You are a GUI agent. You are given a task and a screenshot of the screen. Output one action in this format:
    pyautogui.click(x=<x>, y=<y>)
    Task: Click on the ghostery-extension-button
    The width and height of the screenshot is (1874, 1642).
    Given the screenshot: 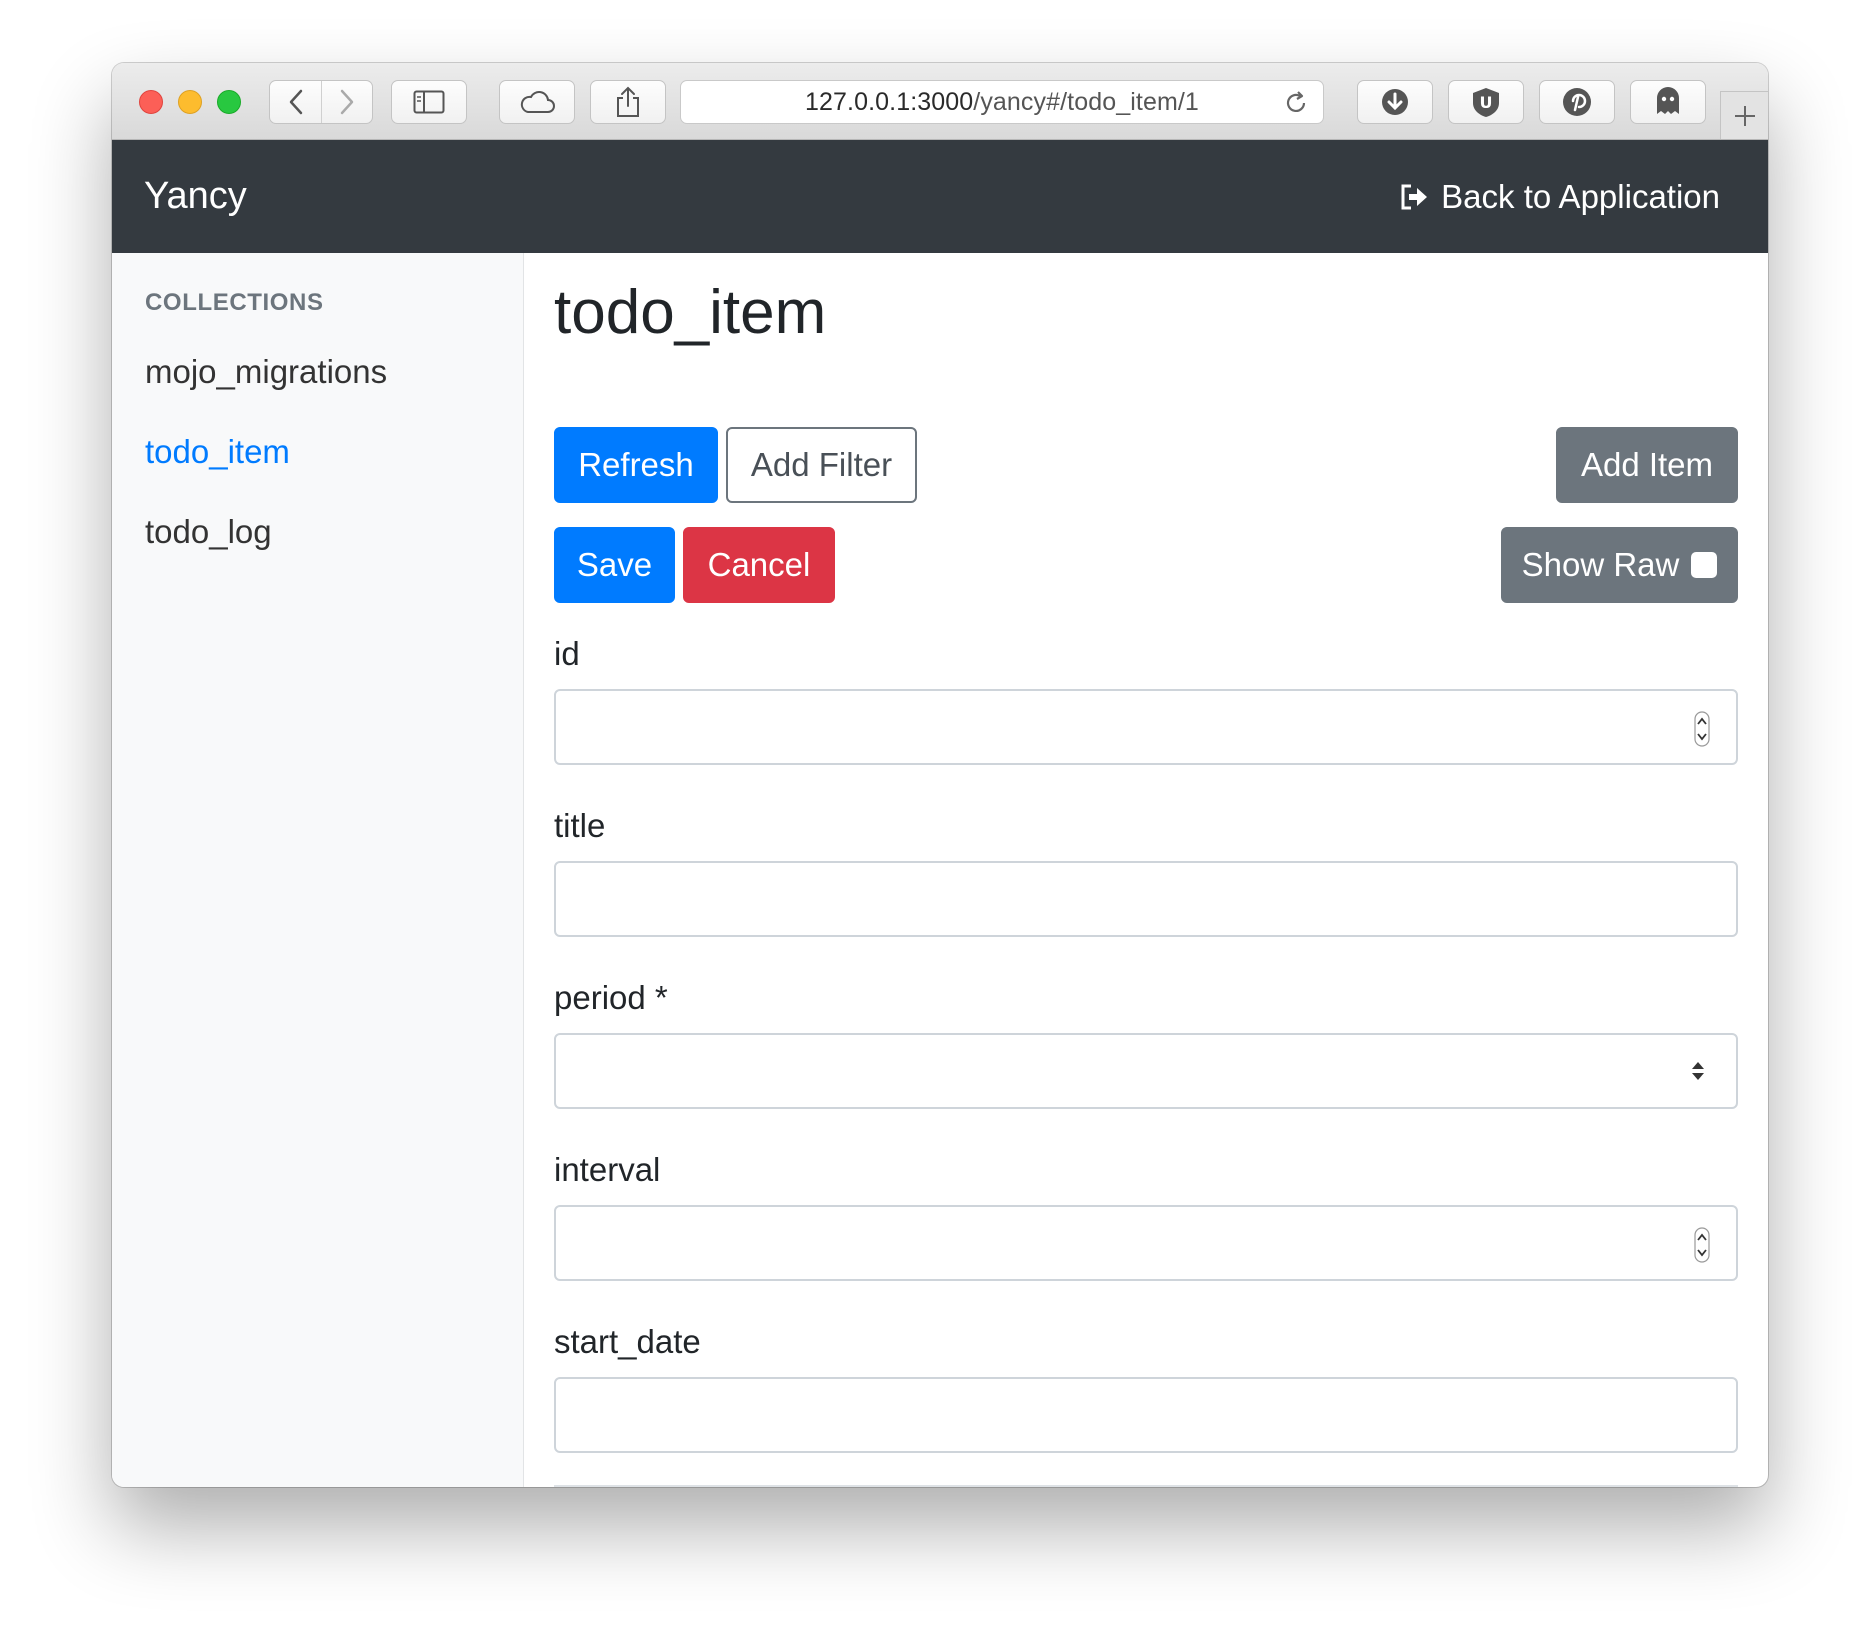 What is the action you would take?
    pyautogui.click(x=1668, y=102)
    